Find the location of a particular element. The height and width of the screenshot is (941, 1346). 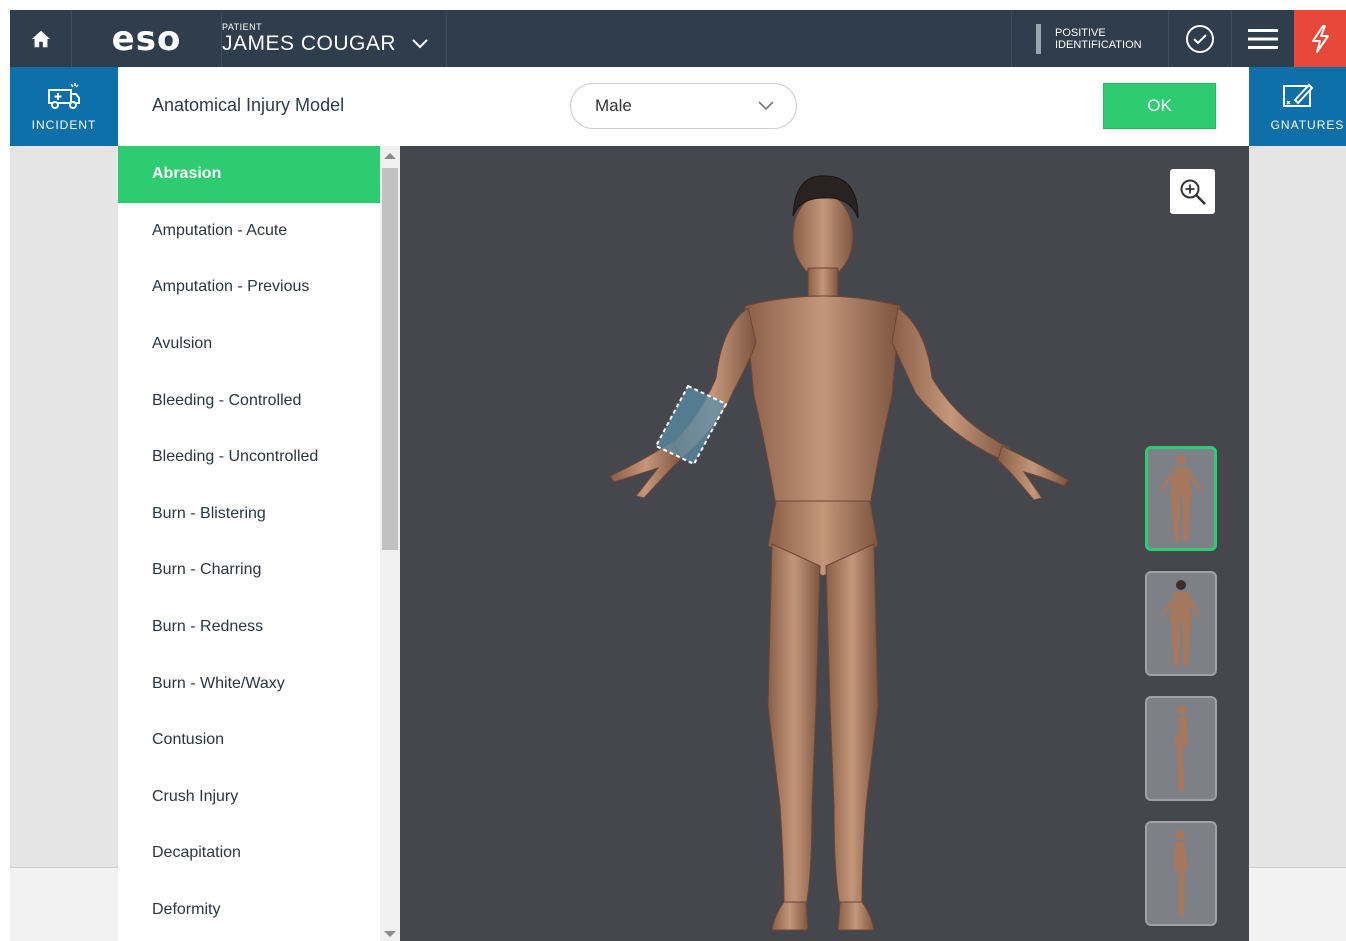

menu-button is located at coordinates (1263, 38).